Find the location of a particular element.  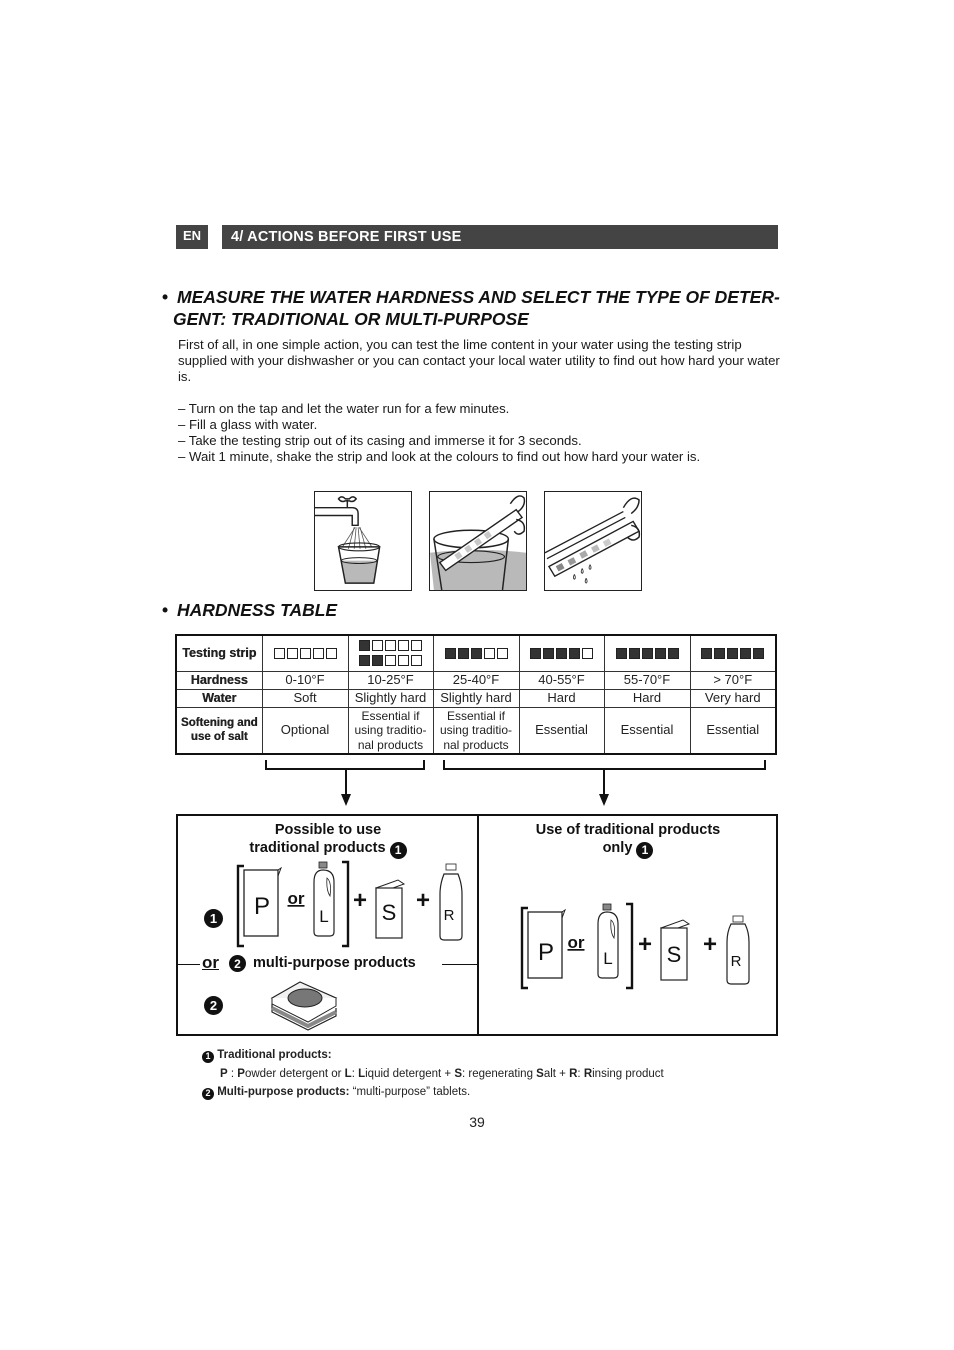

rule is located at coordinates (189, 965).